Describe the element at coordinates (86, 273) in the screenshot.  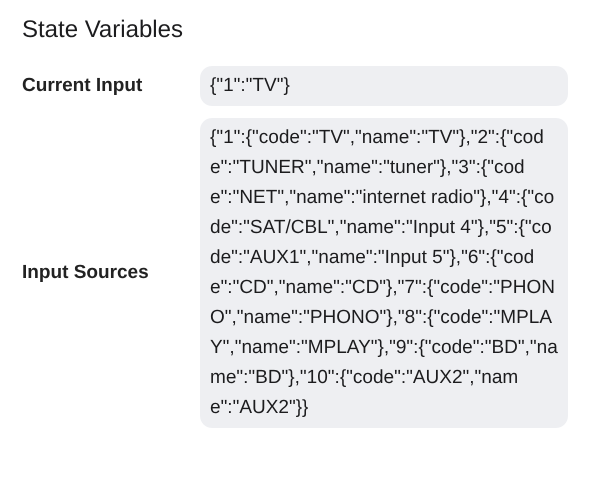
I see `variable-label: Input Sources` at that location.